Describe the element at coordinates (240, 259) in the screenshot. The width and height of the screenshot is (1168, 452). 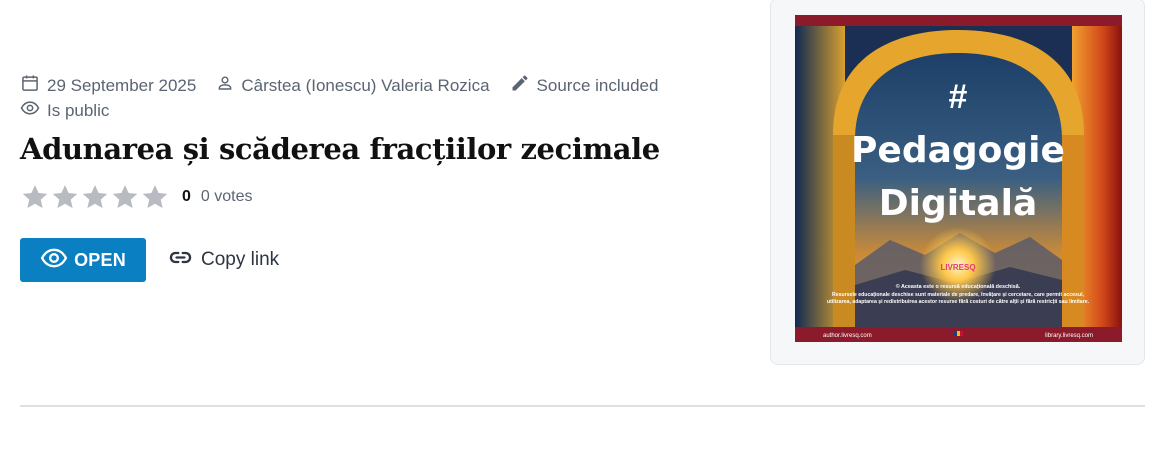
I see `copy-link-label: Copy link` at that location.